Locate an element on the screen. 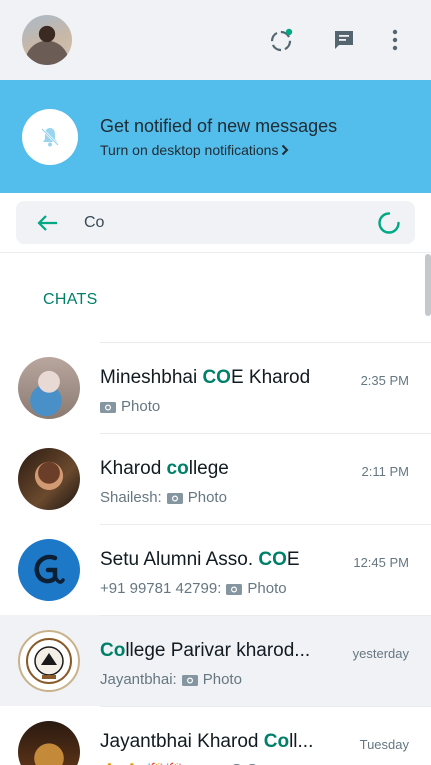 This screenshot has width=431, height=765. search-input is located at coordinates (230, 222).